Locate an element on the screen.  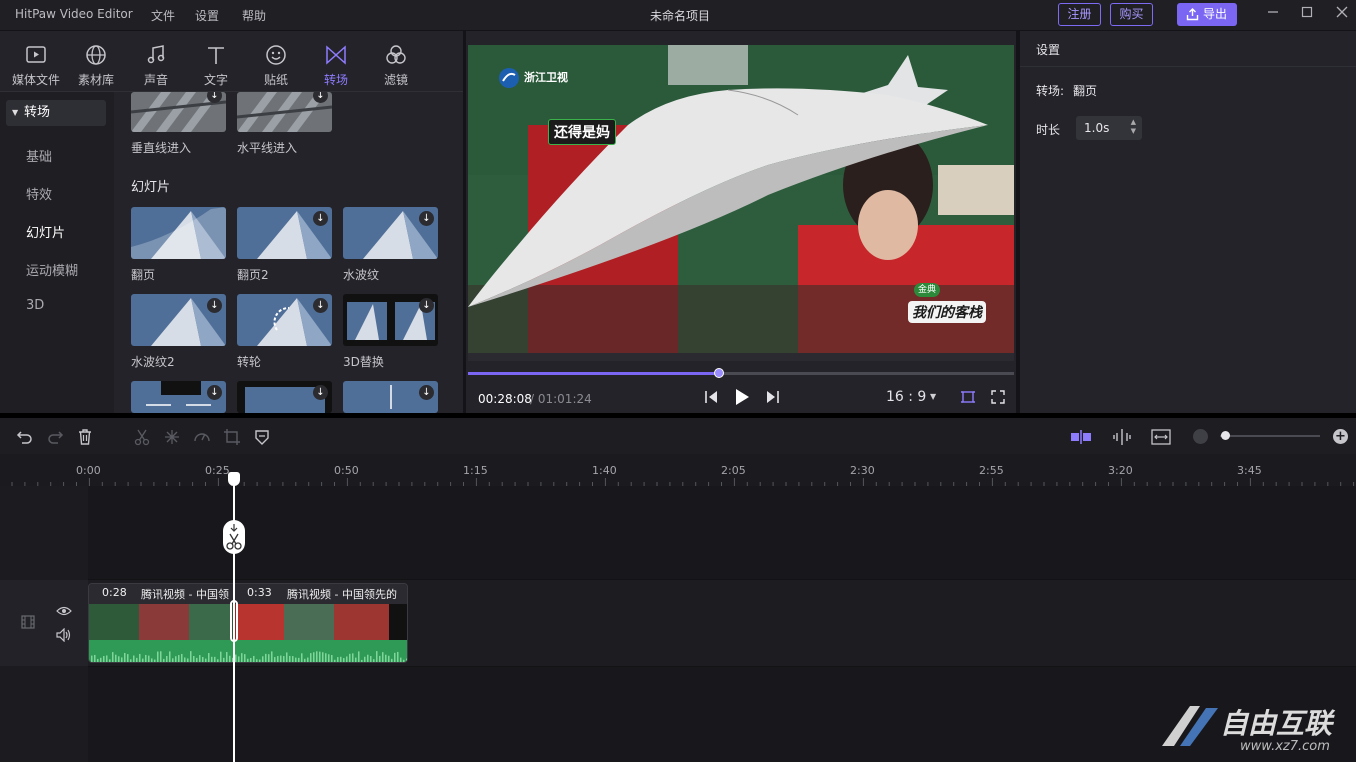
play-icon is located at coordinates (742, 397).